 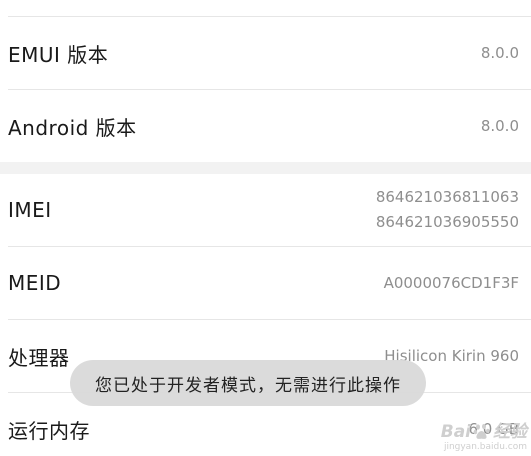 I want to click on imei-label: IMEI, so click(x=30, y=210).